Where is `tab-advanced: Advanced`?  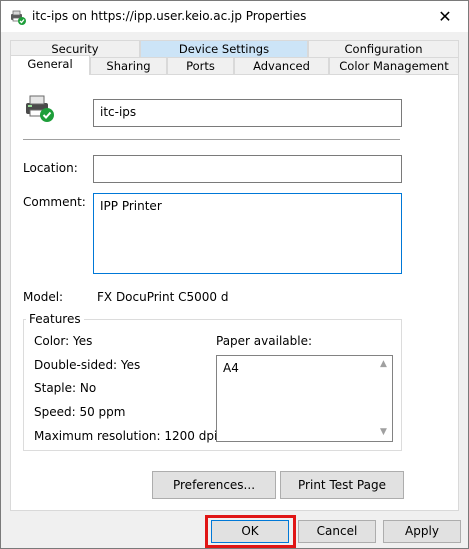
tab-advanced: Advanced is located at coordinates (281, 65).